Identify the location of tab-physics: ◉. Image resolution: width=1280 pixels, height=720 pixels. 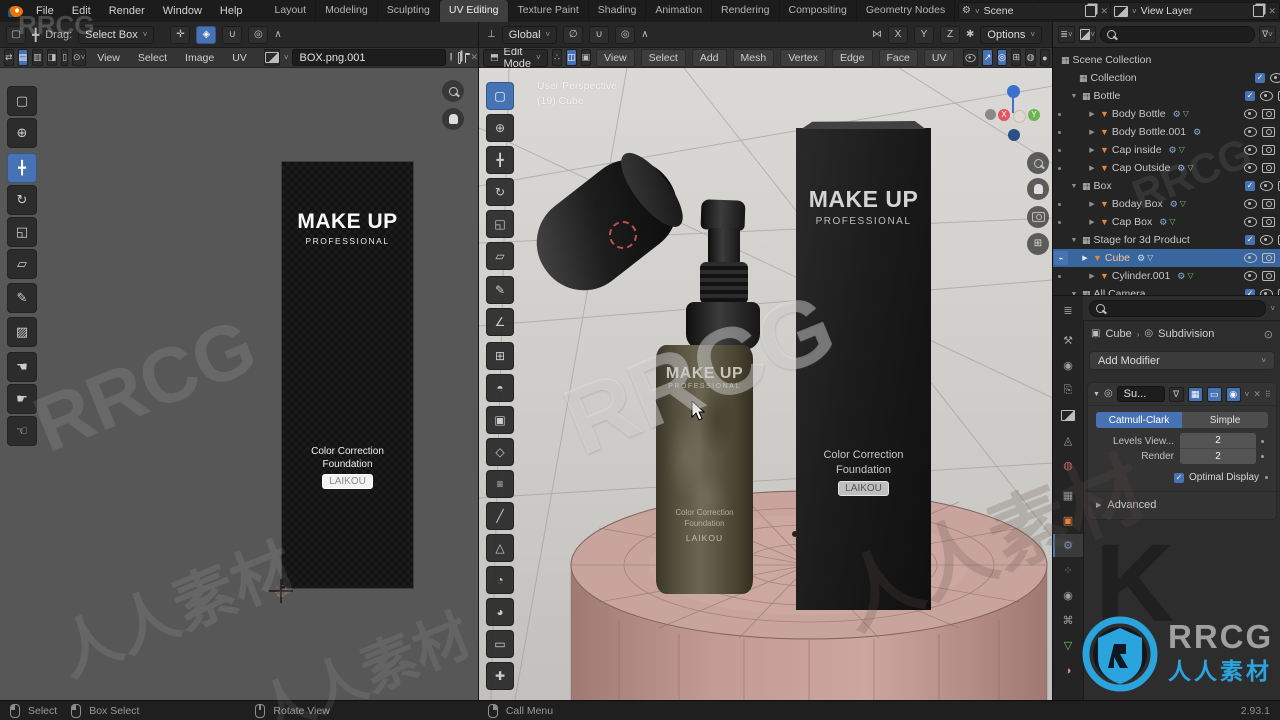
(1068, 595).